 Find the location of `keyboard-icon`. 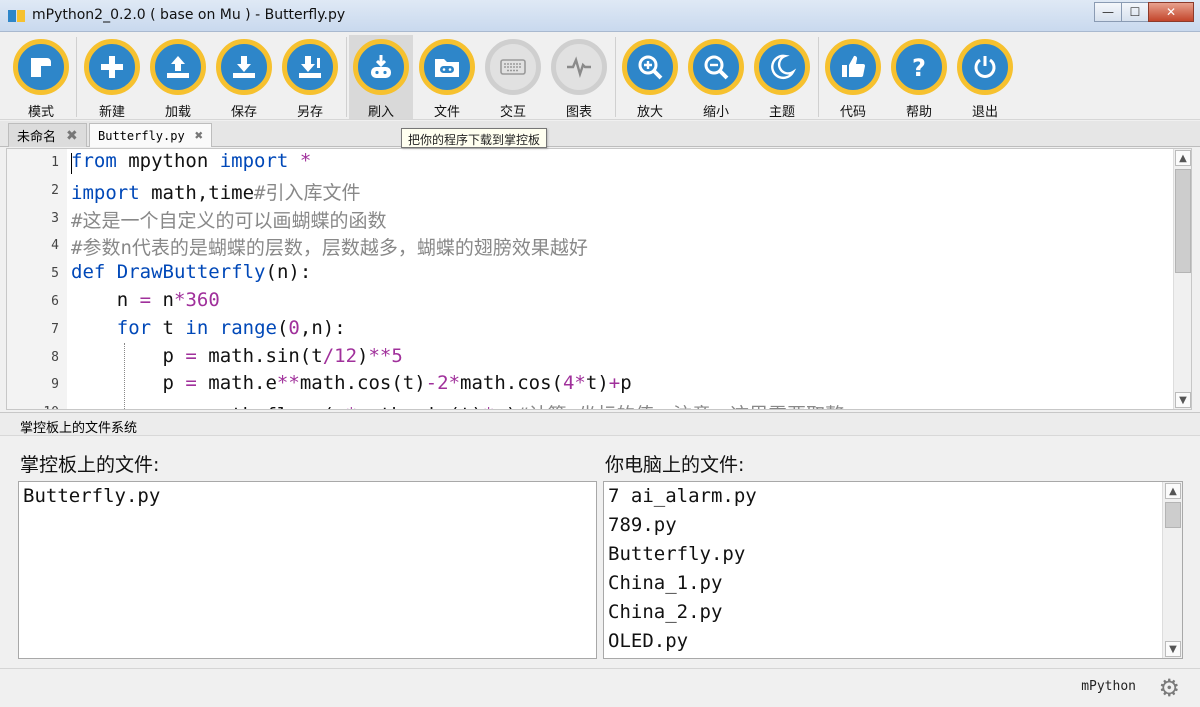

keyboard-icon is located at coordinates (513, 67).